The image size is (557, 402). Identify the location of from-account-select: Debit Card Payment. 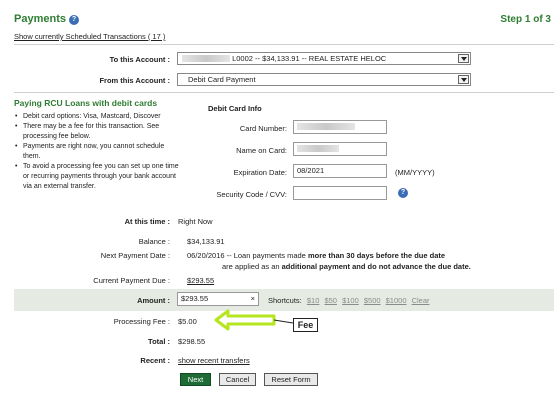
(324, 79).